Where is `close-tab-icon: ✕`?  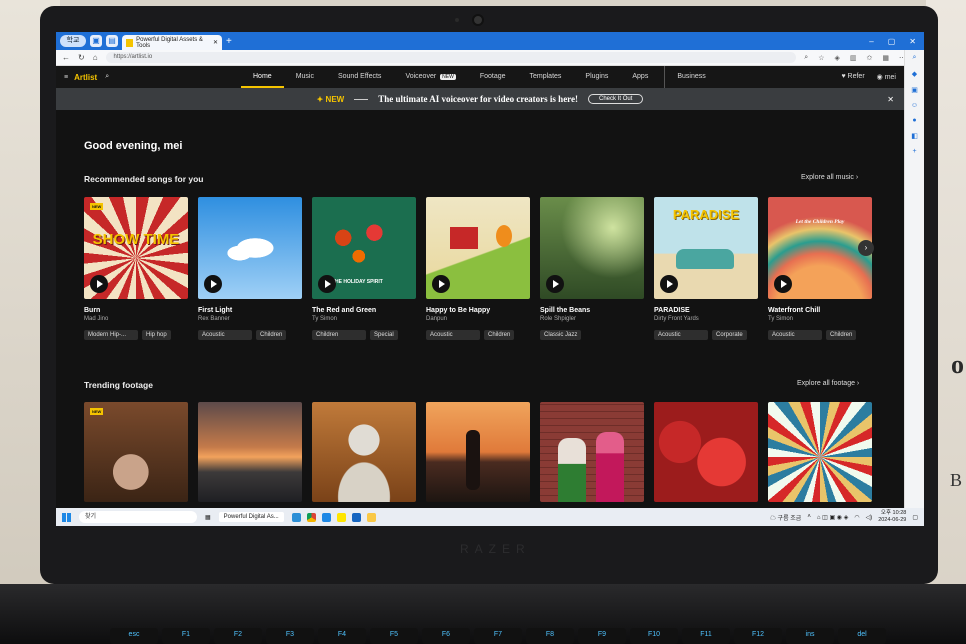
close-tab-icon: ✕ is located at coordinates (215, 42).